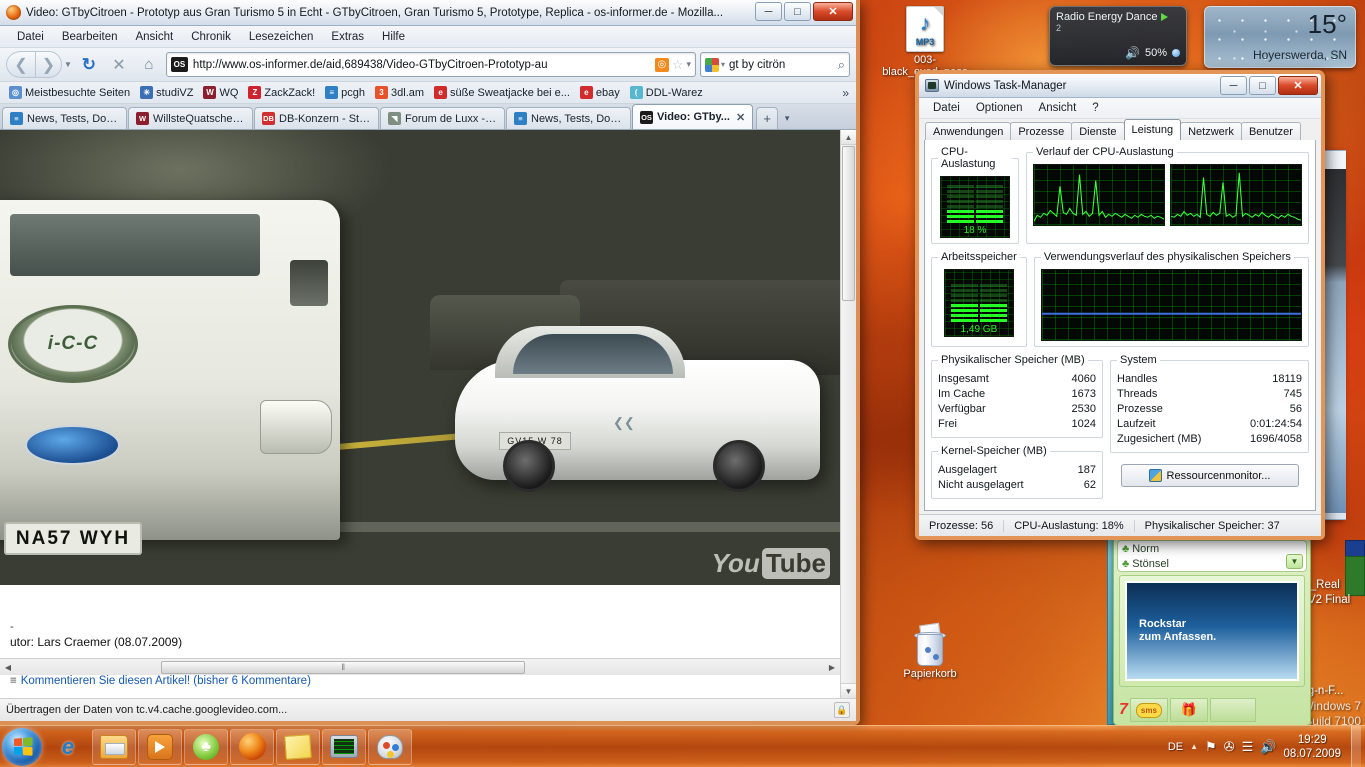  What do you see at coordinates (281, 37) in the screenshot?
I see `menu-lesezeichen: Lesezeichen` at bounding box center [281, 37].